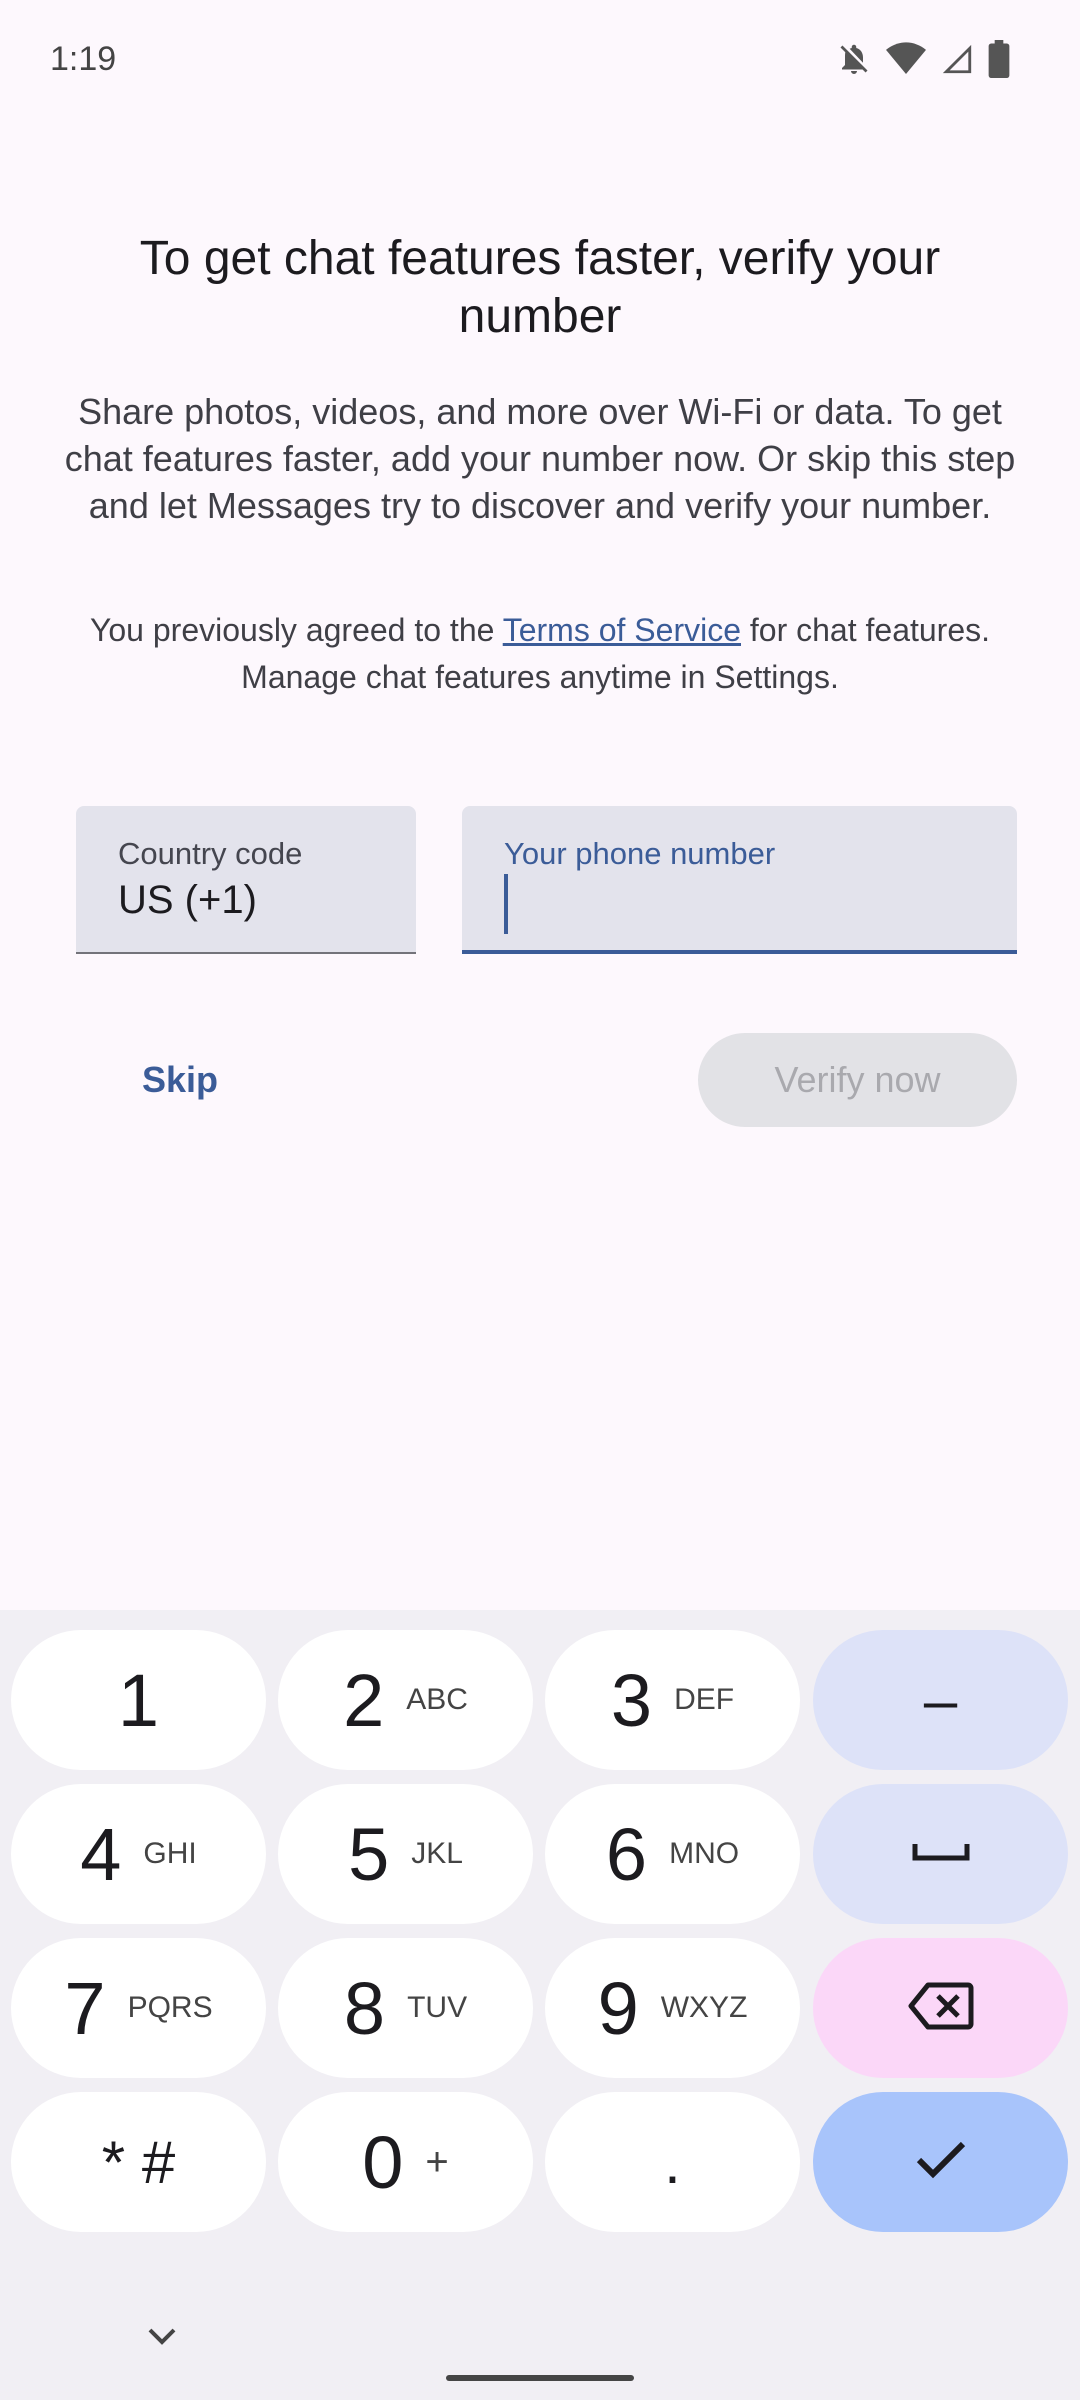 The height and width of the screenshot is (2400, 1080). What do you see at coordinates (180, 1080) in the screenshot?
I see `skip-button: Skip` at bounding box center [180, 1080].